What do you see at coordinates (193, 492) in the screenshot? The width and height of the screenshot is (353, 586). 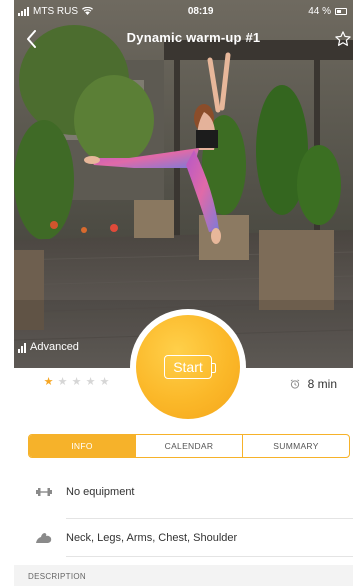 I see `equipment-row: No equipment` at bounding box center [193, 492].